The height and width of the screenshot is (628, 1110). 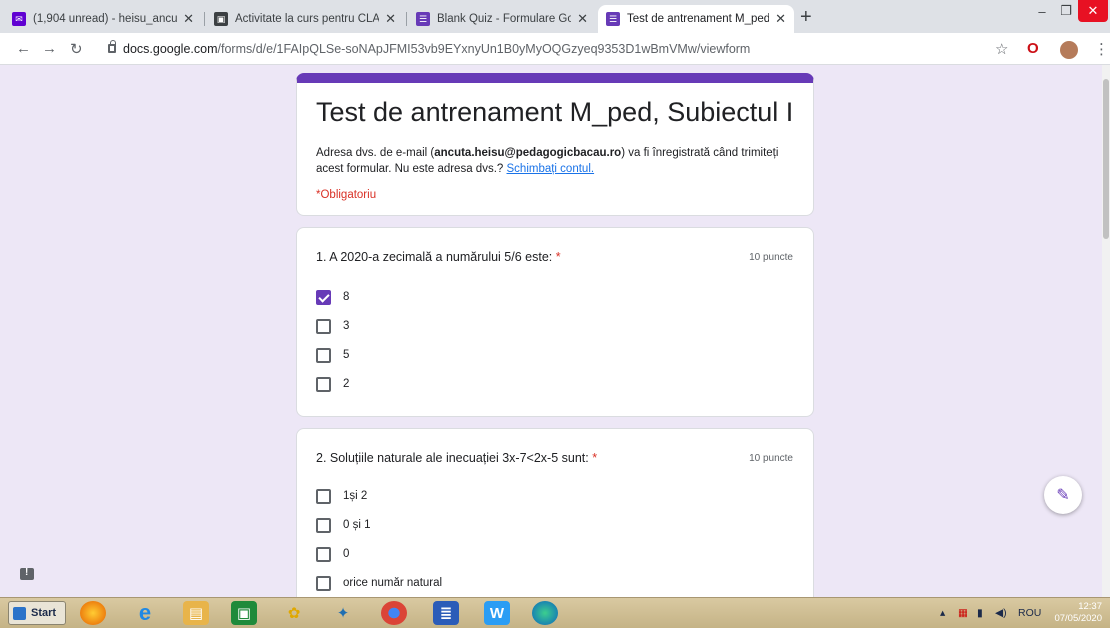 I want to click on mail-icon: ✉, so click(x=19, y=19).